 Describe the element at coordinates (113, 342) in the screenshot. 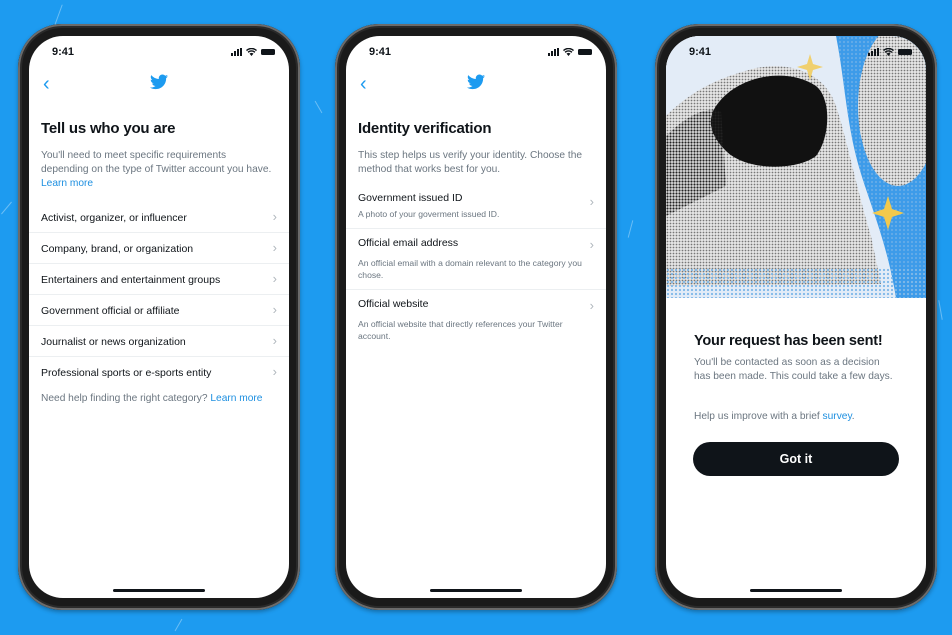

I see `option-label: Journalist or news organization` at that location.